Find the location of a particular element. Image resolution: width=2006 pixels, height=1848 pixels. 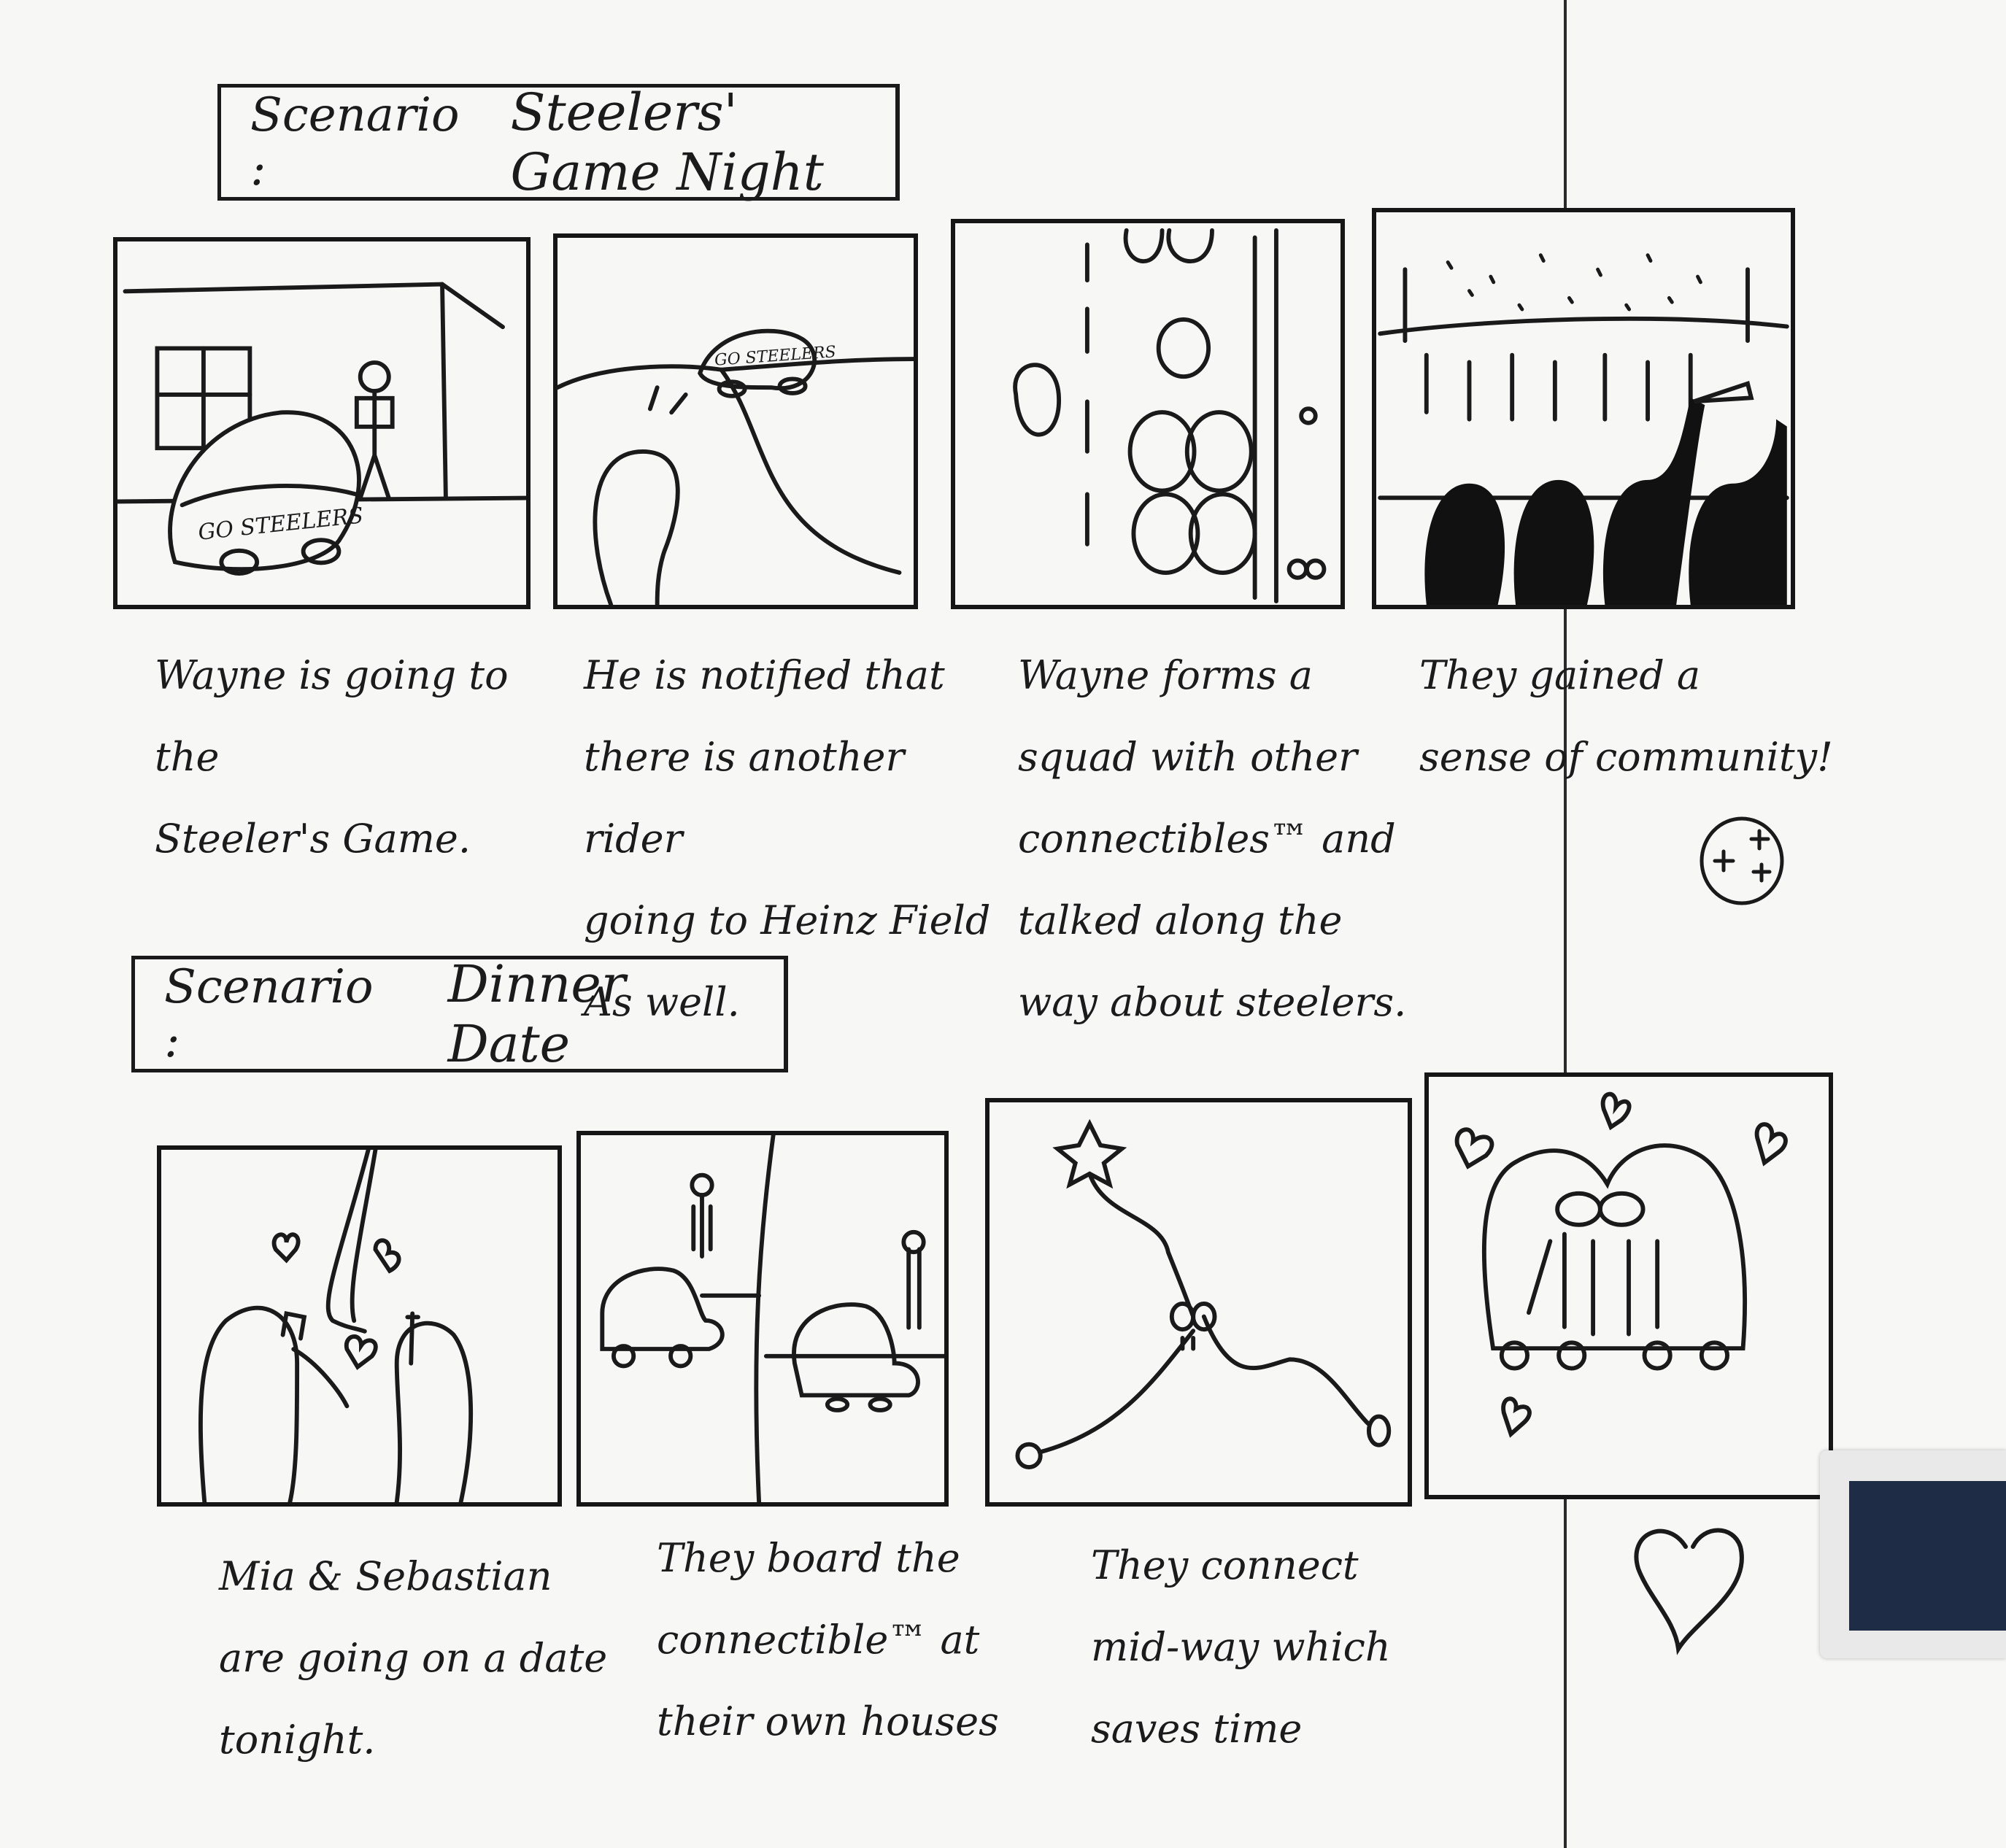

car-text-go-2: GO is located at coordinates (727, 359).